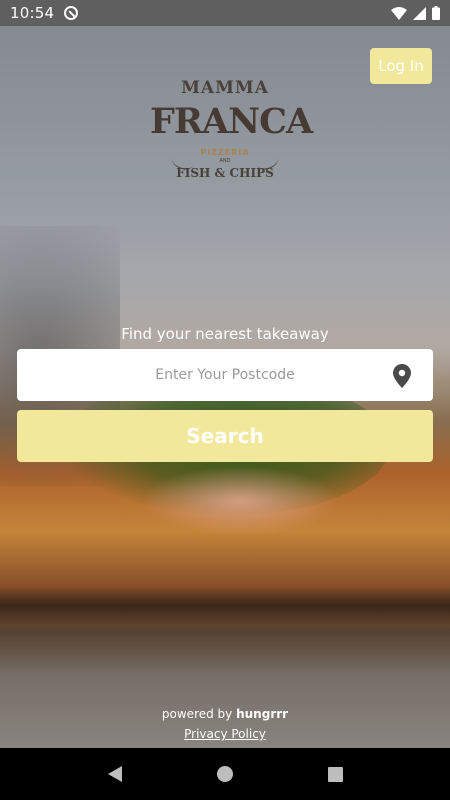 The width and height of the screenshot is (450, 800). I want to click on back-icon, so click(114, 774).